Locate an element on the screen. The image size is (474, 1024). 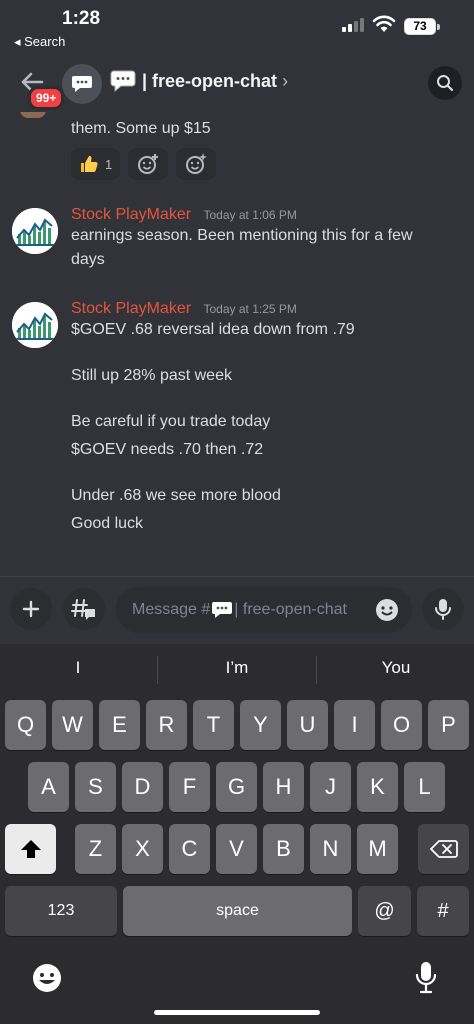
status-bar: 1:28 ◂ Search 73 is located at coordinates (237, 26).